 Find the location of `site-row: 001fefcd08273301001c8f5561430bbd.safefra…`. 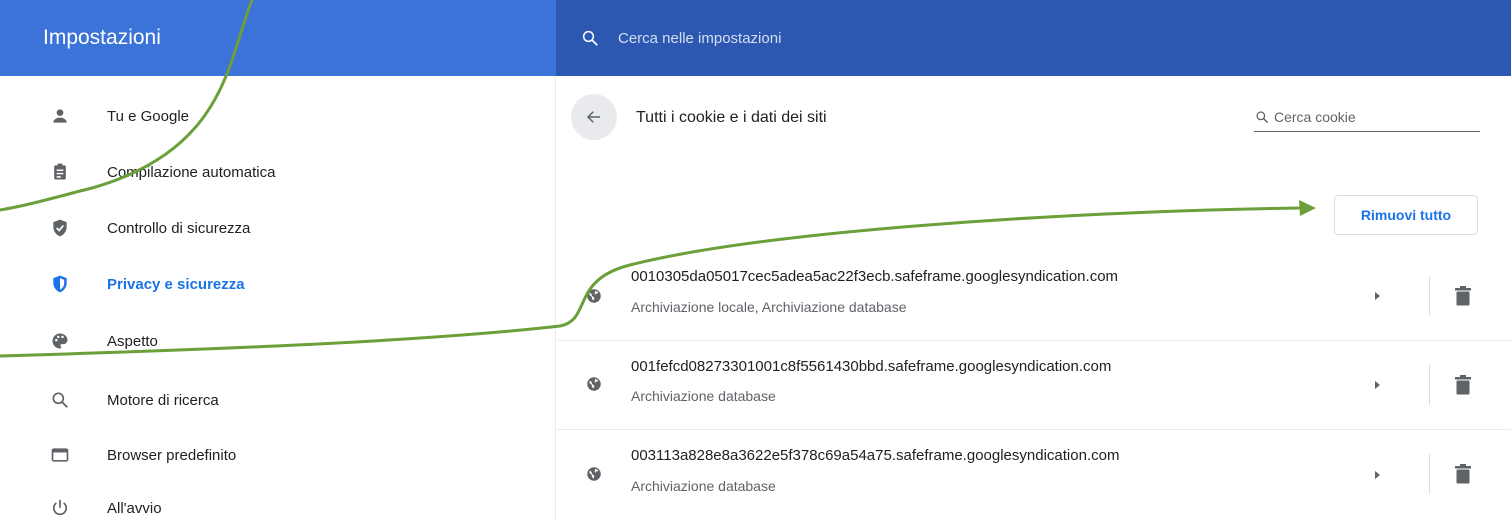

site-row: 001fefcd08273301001c8f5561430bbd.safefra… is located at coordinates (1034, 384).